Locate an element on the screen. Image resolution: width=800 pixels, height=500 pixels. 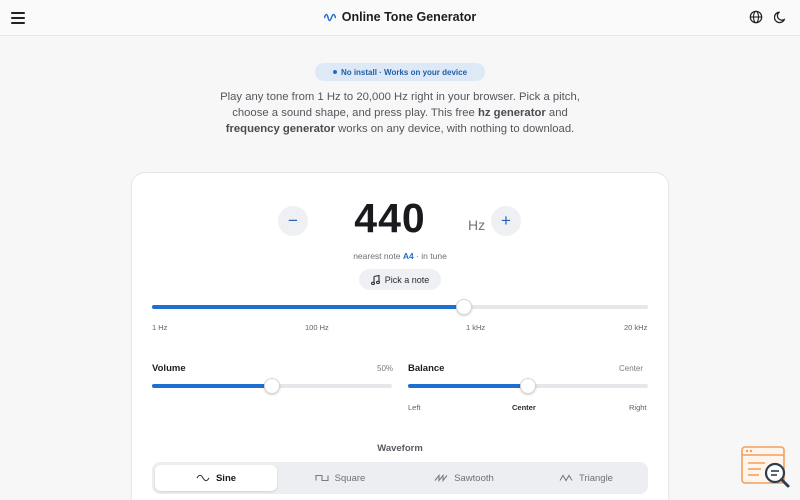
volume-slider-fill is located at coordinates (212, 386).